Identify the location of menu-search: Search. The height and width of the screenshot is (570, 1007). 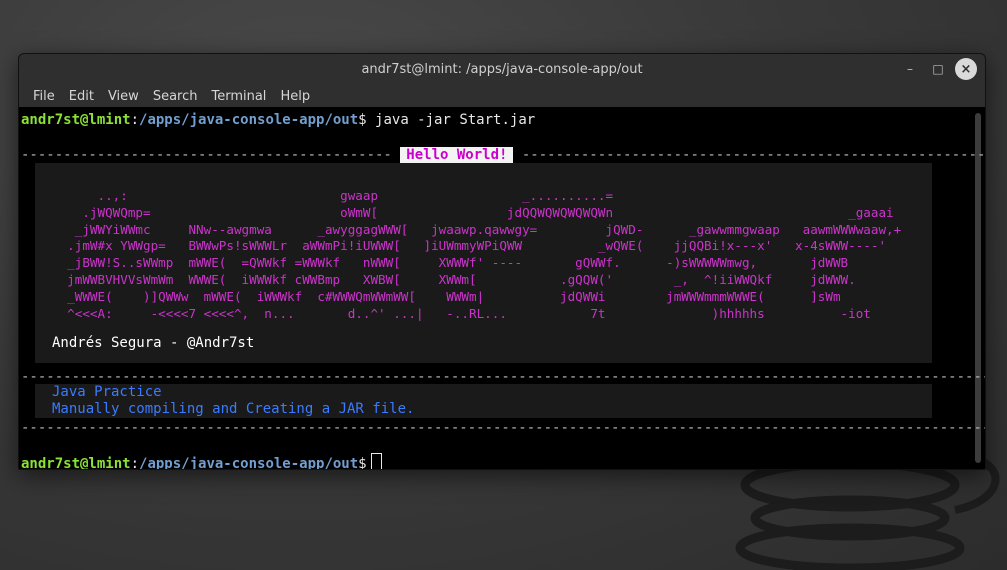
(175, 96).